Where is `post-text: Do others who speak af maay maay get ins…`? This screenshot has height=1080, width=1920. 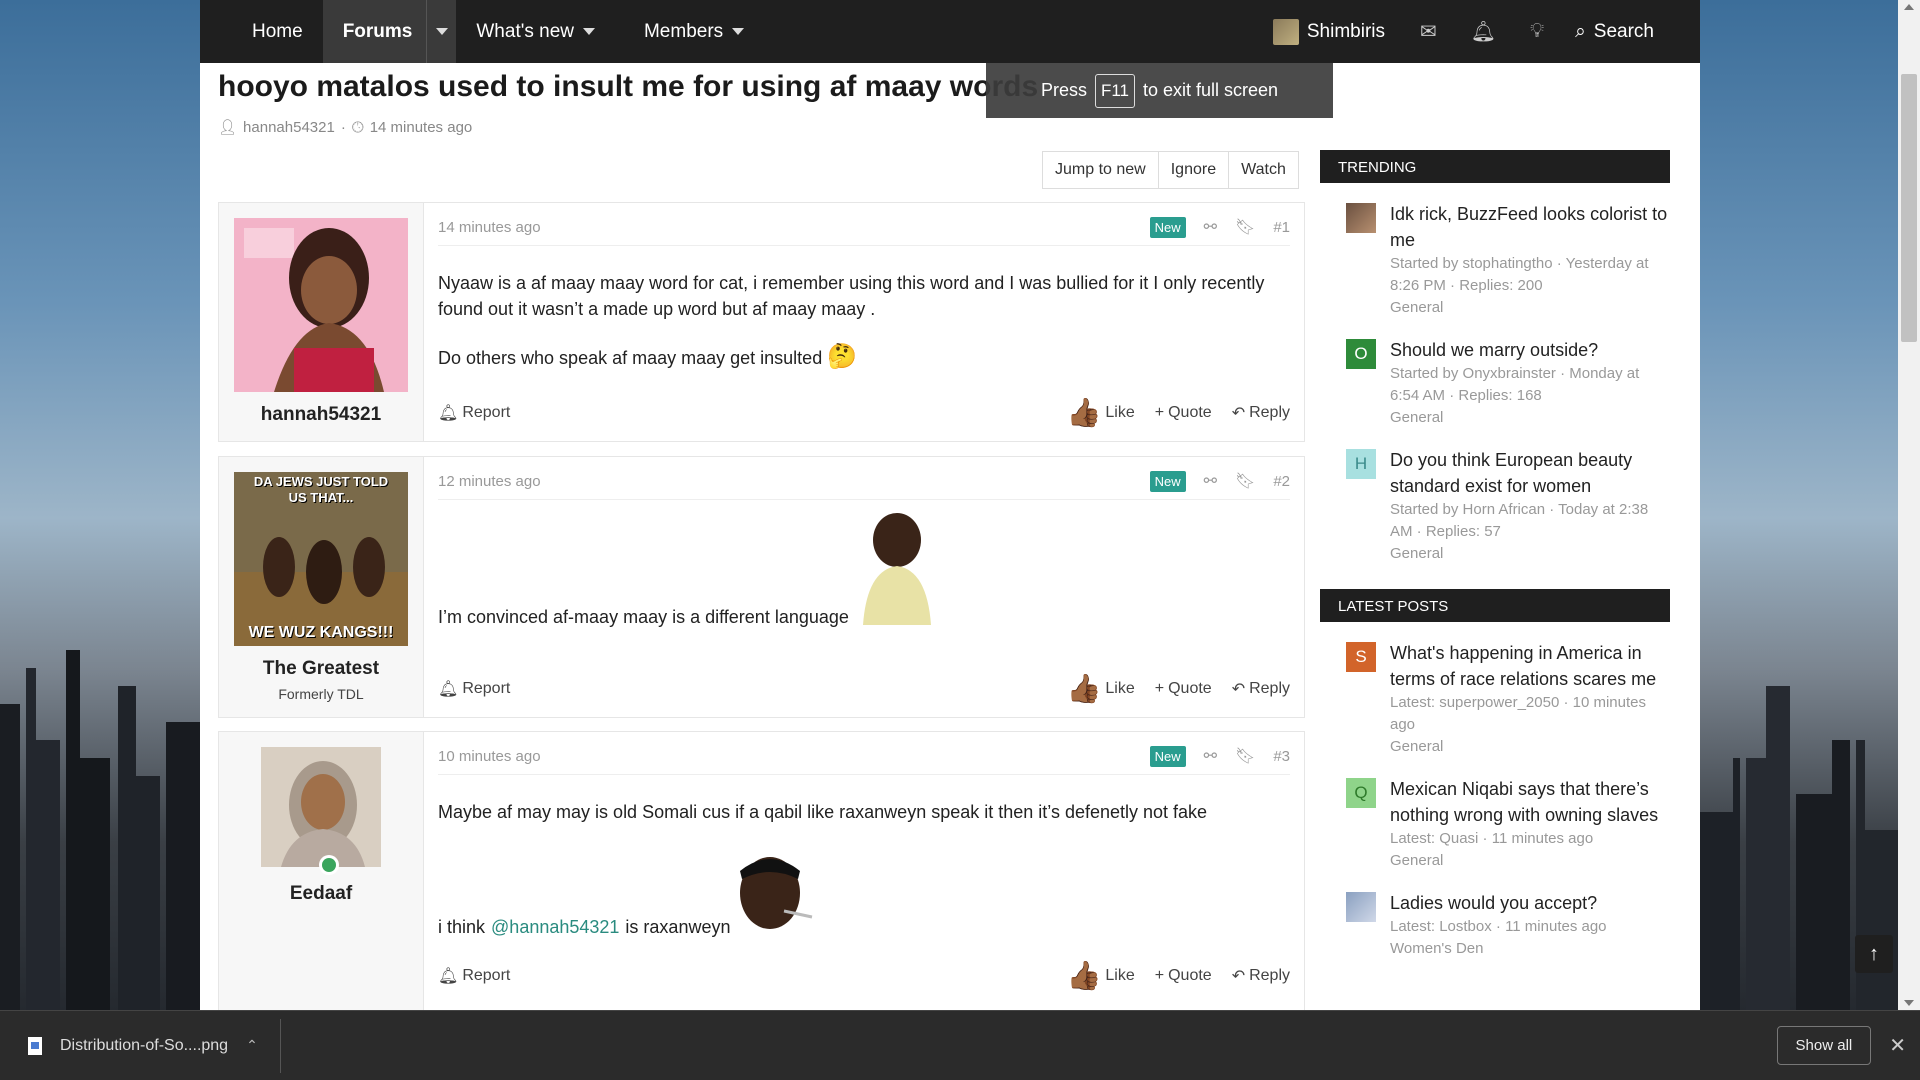
post-text: Do others who speak af maay maay get ins… is located at coordinates (630, 358).